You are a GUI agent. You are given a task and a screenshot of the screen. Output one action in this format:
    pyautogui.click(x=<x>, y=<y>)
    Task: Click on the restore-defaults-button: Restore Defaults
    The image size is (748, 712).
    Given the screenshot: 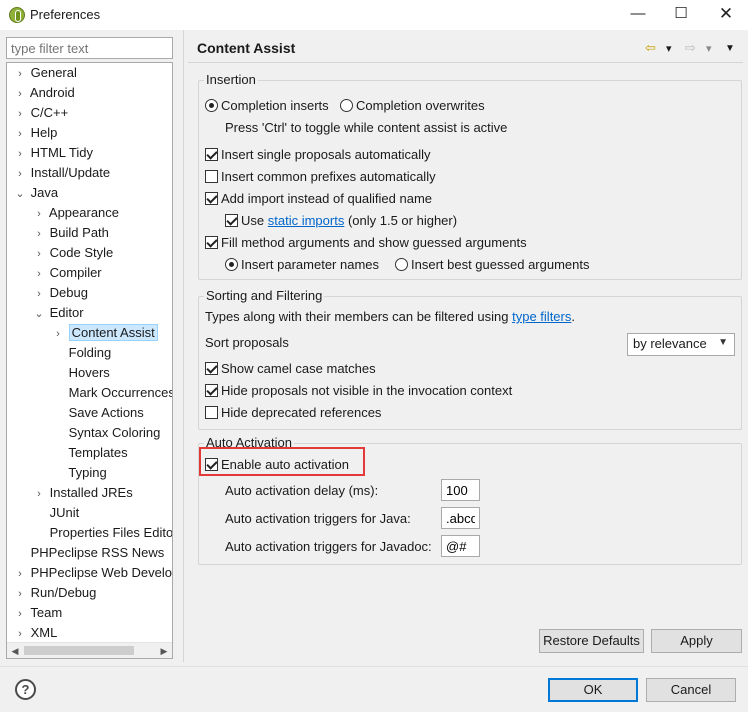 What is the action you would take?
    pyautogui.click(x=591, y=641)
    